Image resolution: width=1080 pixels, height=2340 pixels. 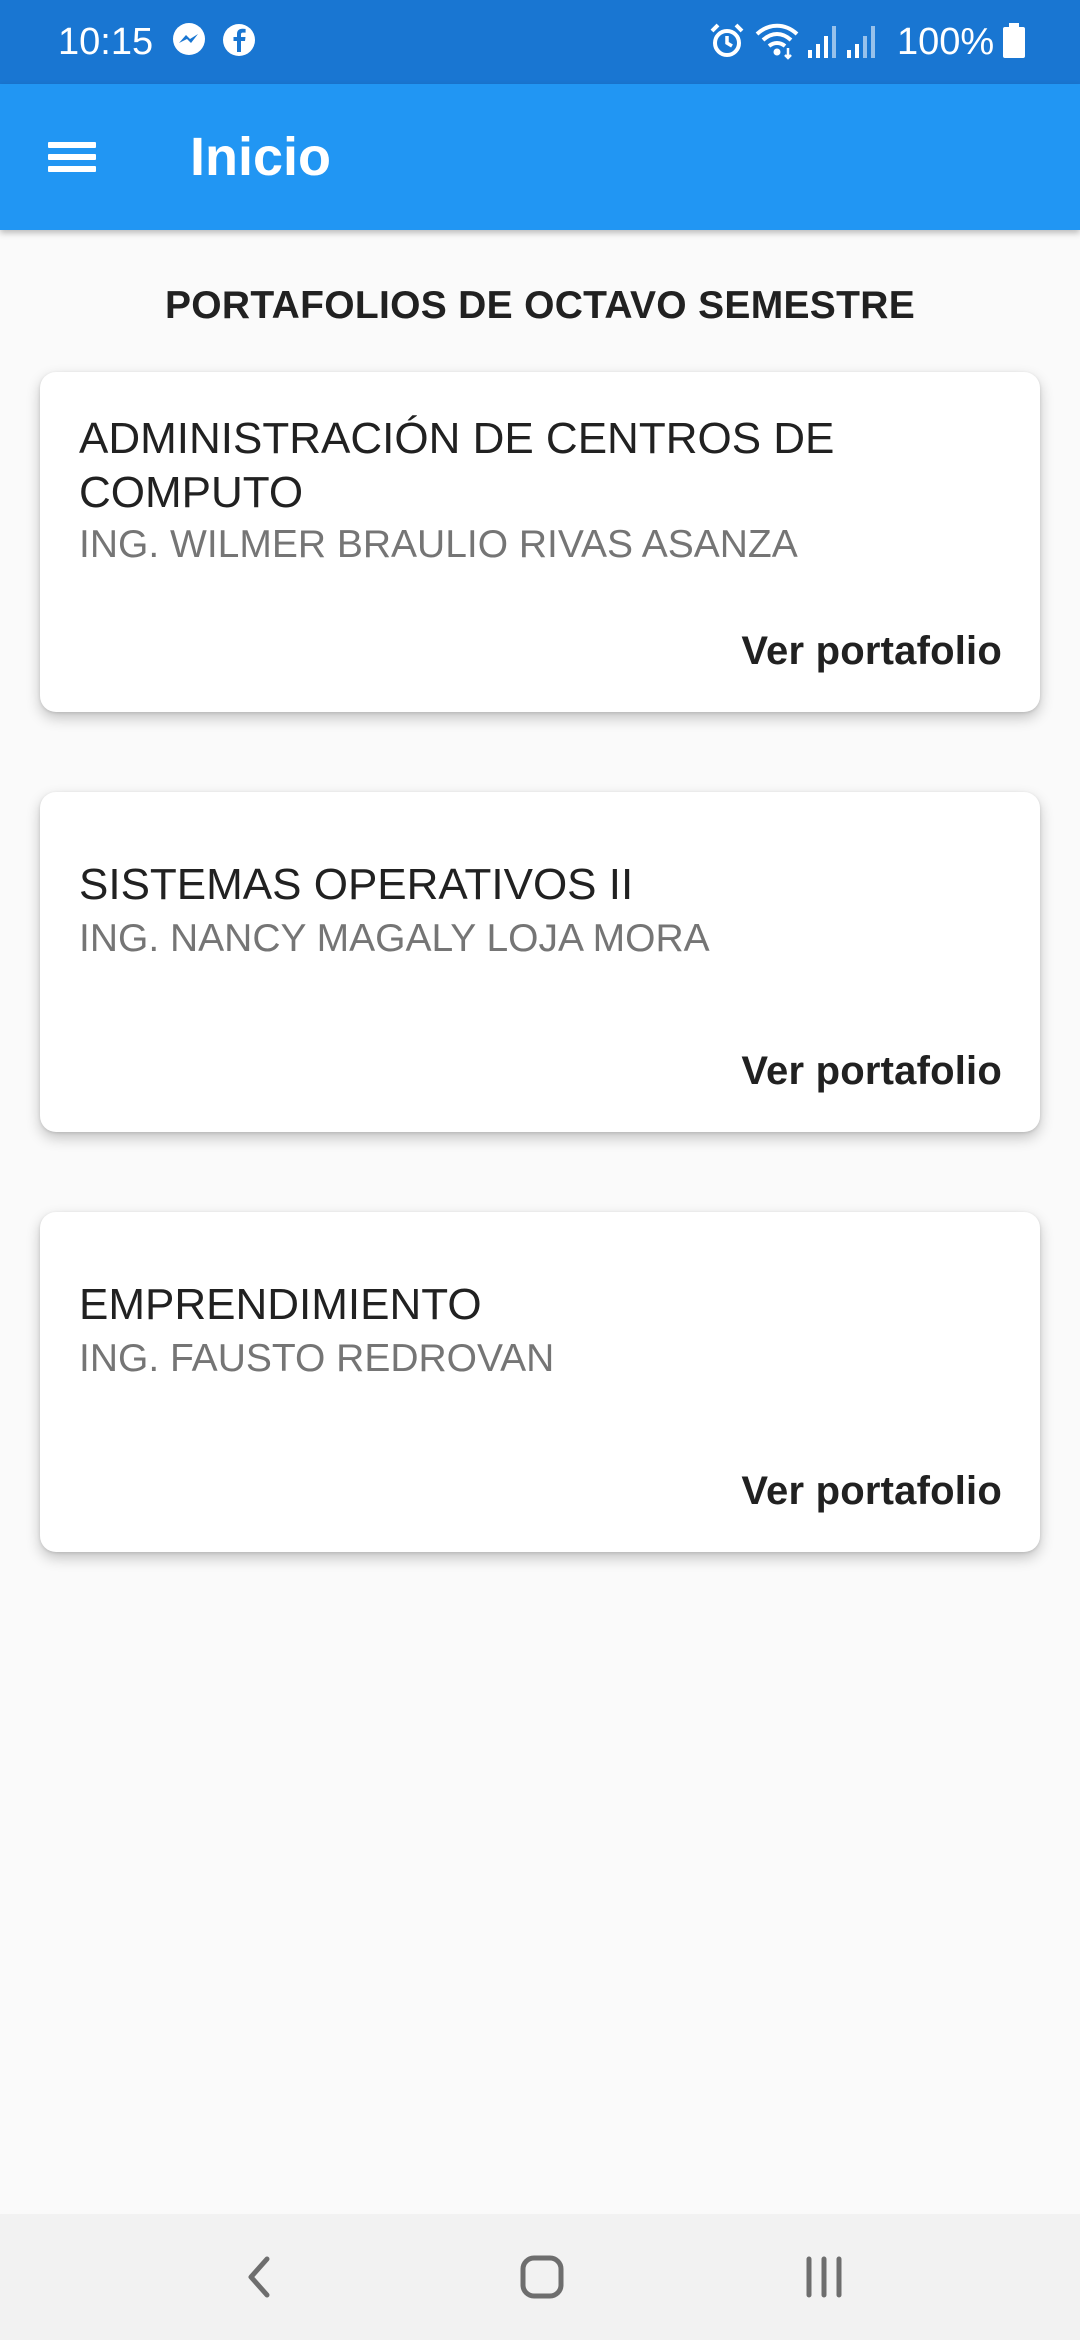 What do you see at coordinates (438, 544) in the screenshot?
I see `teacher-name: ING. WILMER BRAULIO RIVAS ASANZA` at bounding box center [438, 544].